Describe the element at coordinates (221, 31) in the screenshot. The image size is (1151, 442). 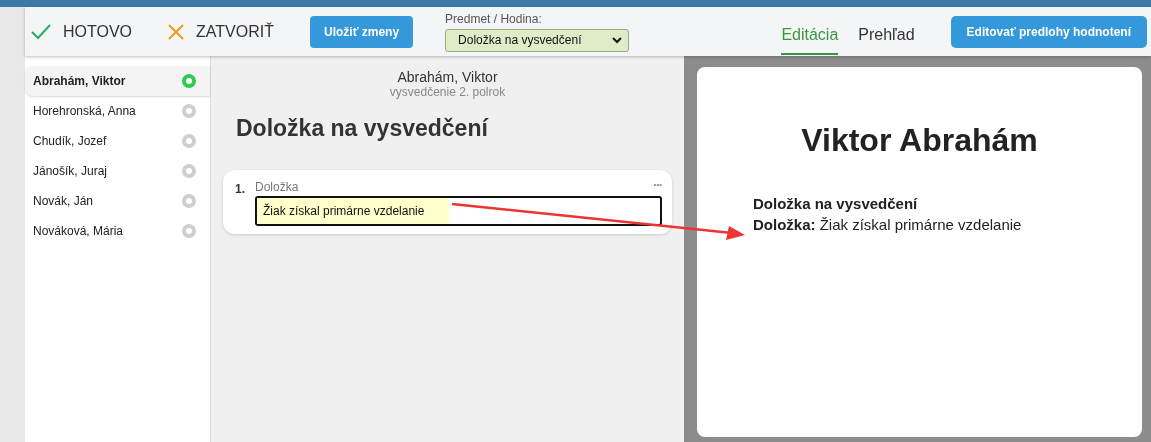
I see `close-button: ZATVORIŤ` at that location.